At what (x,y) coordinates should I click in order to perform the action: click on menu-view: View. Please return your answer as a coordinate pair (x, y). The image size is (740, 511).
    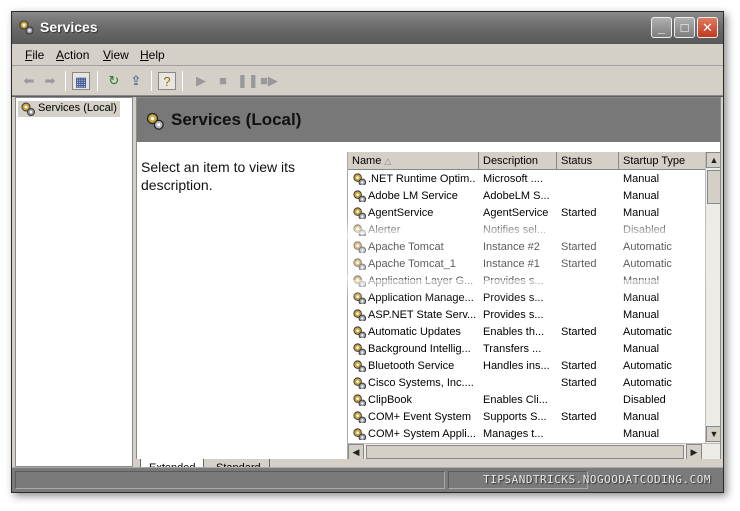
    Looking at the image, I should click on (116, 55).